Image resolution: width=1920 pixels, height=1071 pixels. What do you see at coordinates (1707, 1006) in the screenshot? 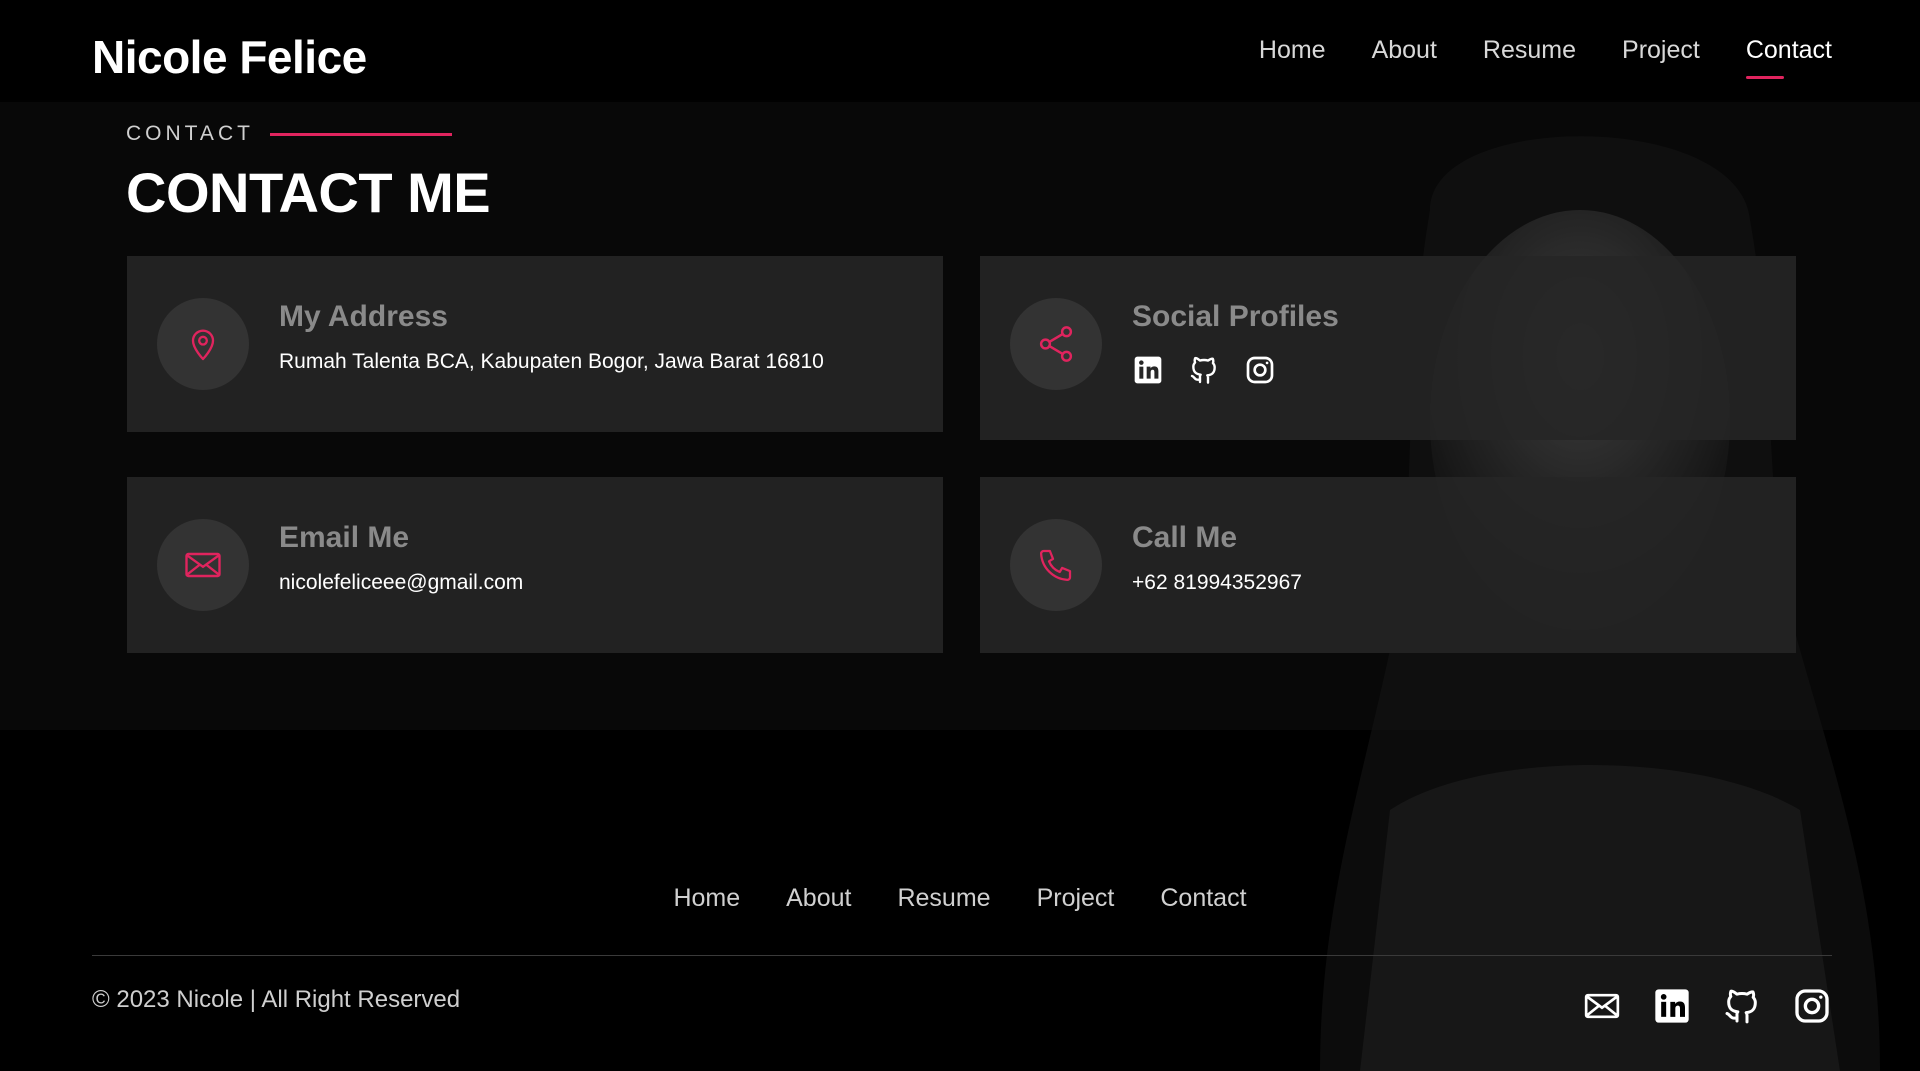
I see `footer-social-links` at bounding box center [1707, 1006].